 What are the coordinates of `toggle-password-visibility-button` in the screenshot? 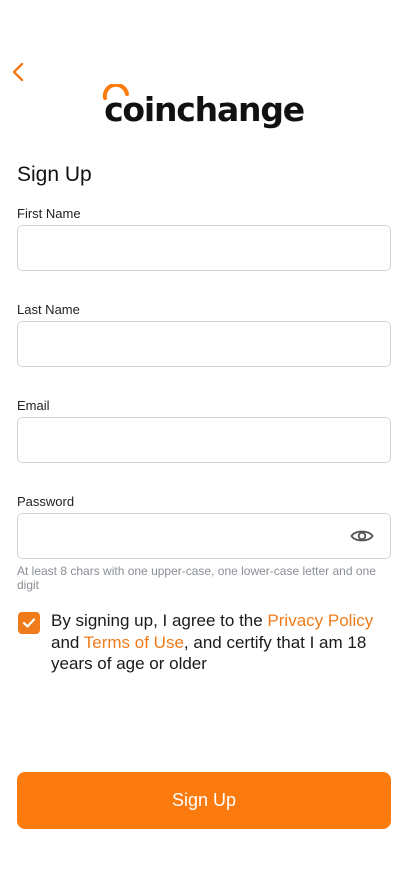 It's located at (362, 536).